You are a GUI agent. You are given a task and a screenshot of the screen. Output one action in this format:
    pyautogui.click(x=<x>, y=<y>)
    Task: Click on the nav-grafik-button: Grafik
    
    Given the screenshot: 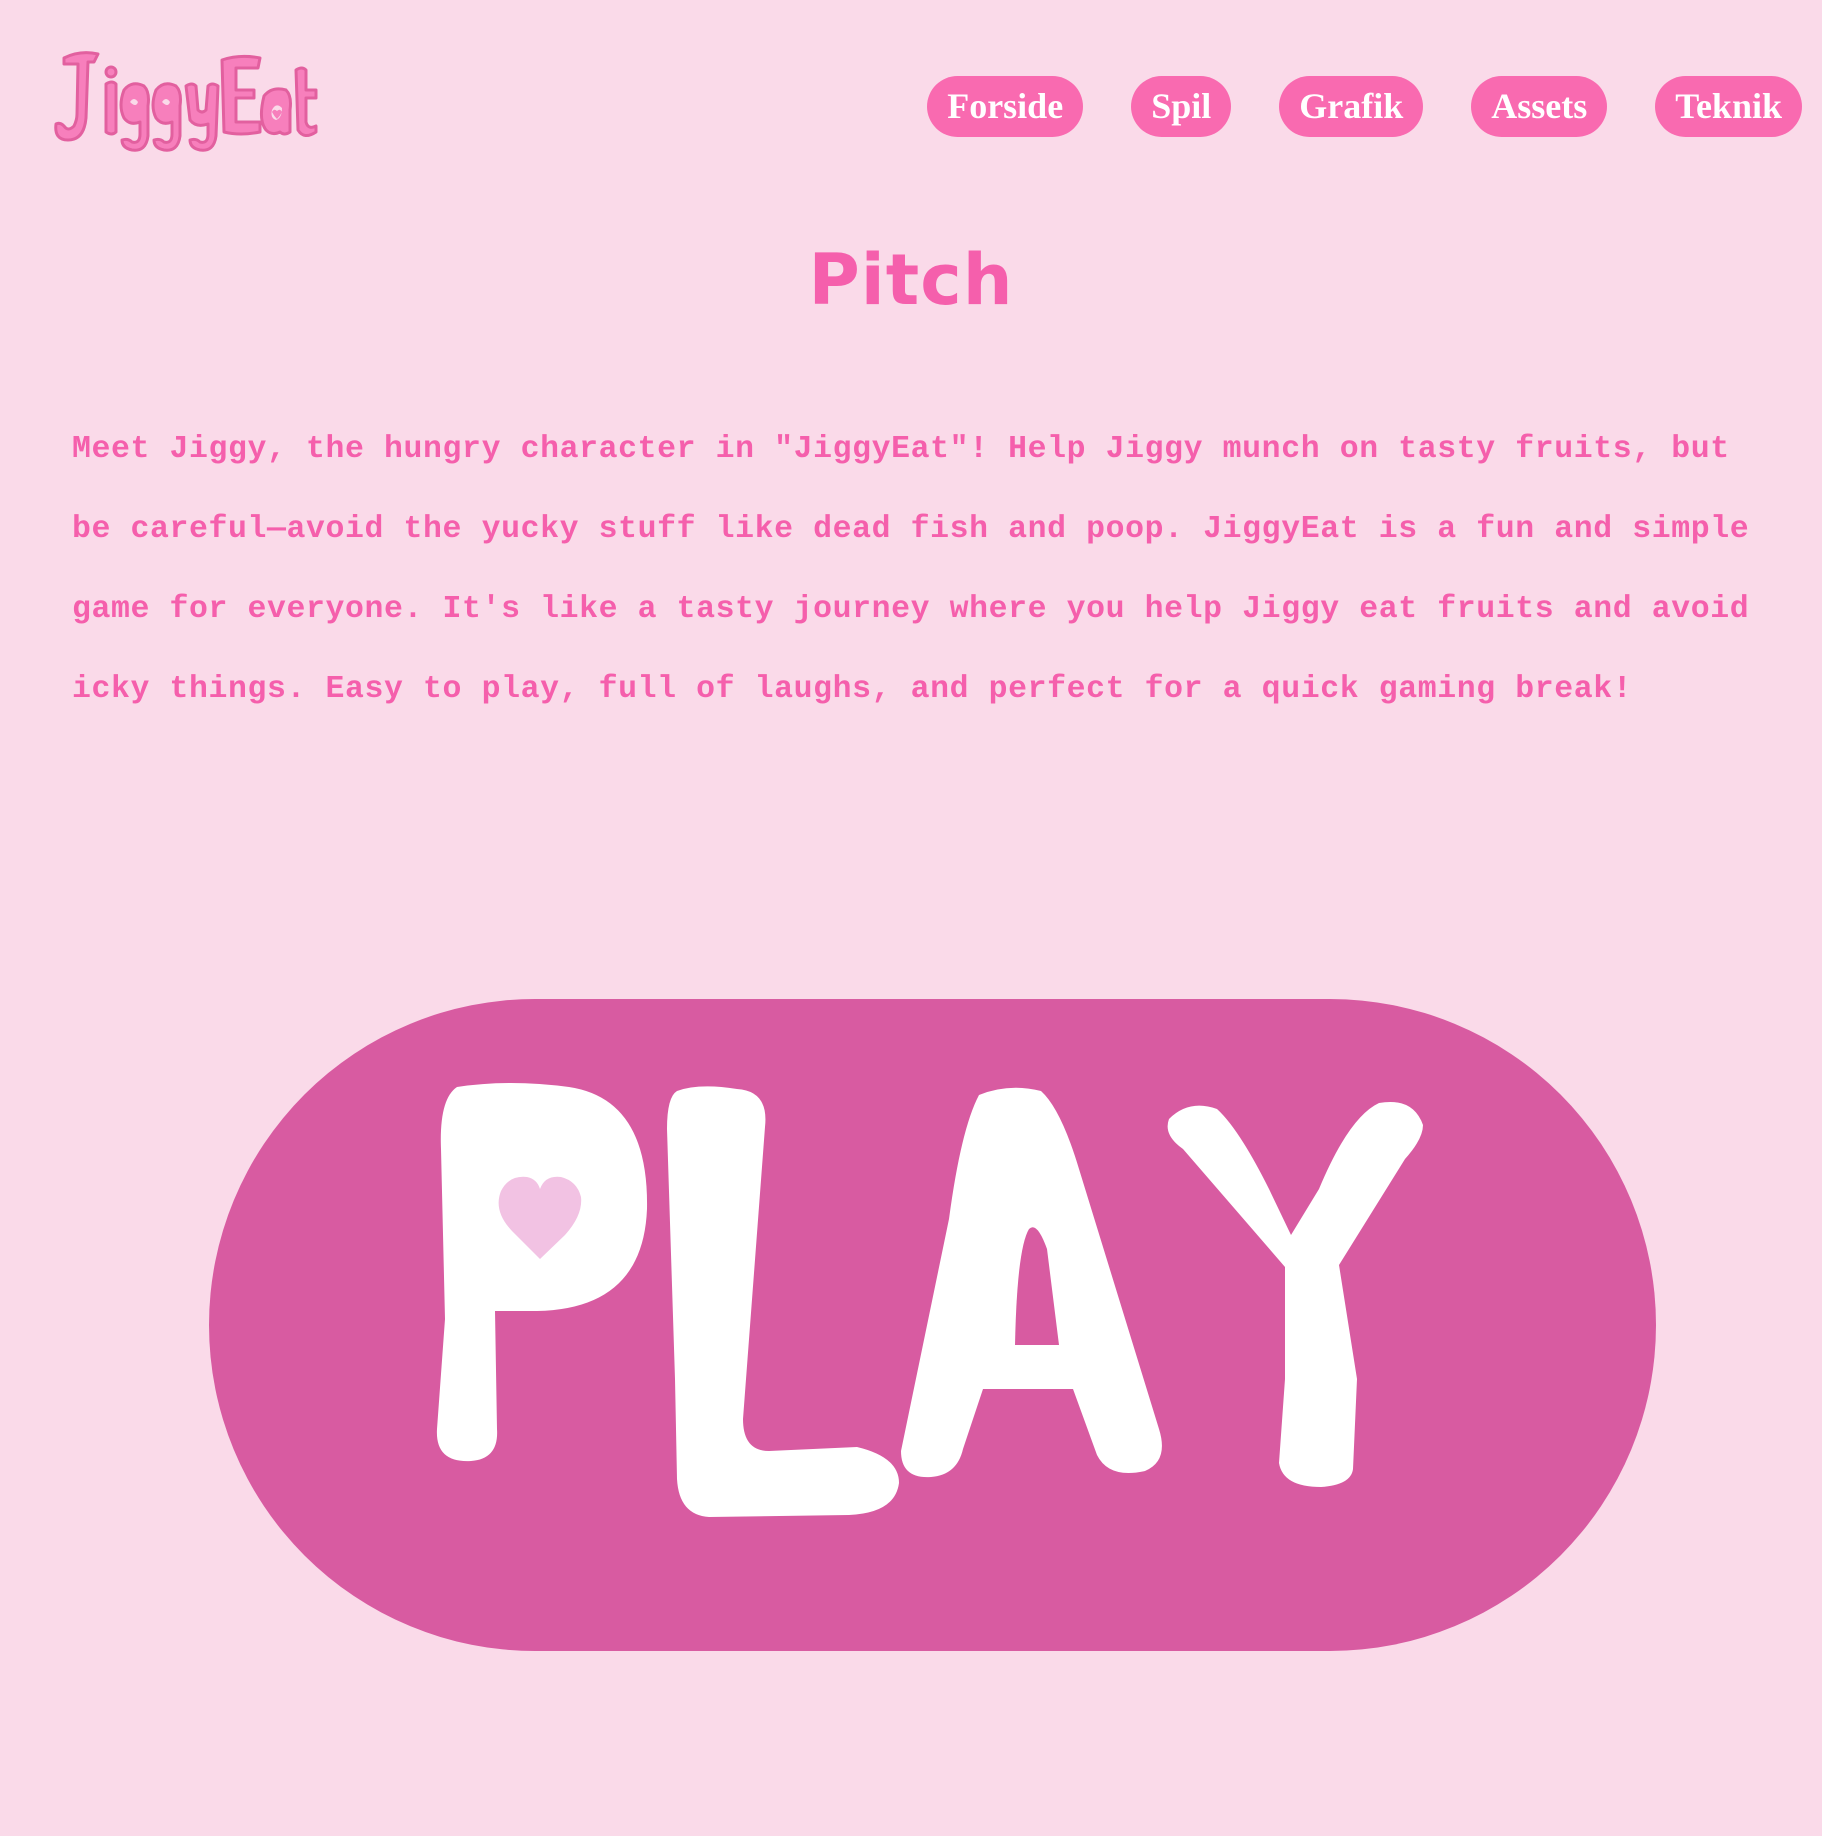 What is the action you would take?
    pyautogui.click(x=1351, y=106)
    